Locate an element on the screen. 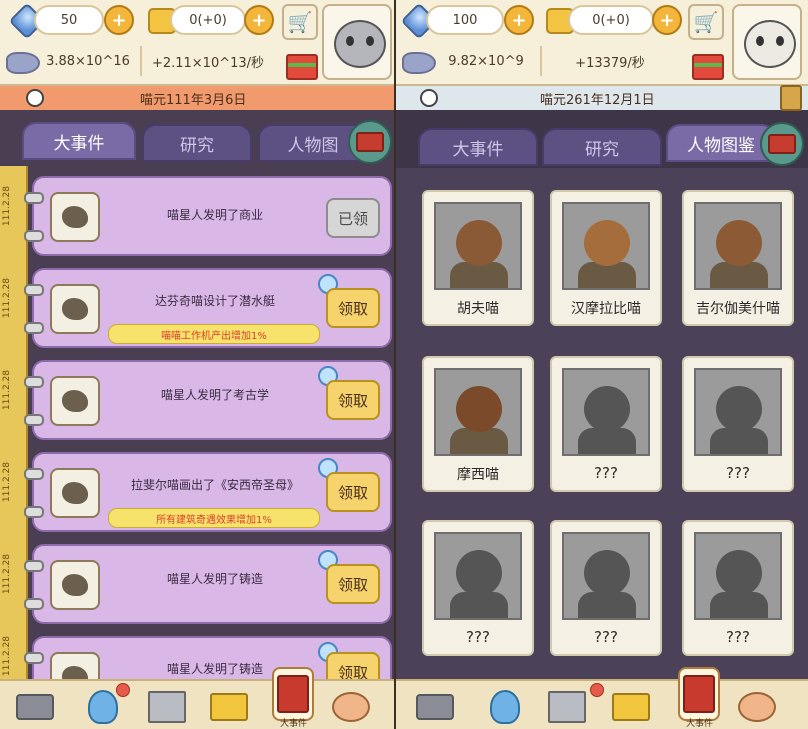  tab-bar: 大事件 研究 人物图 is located at coordinates (197, 139).